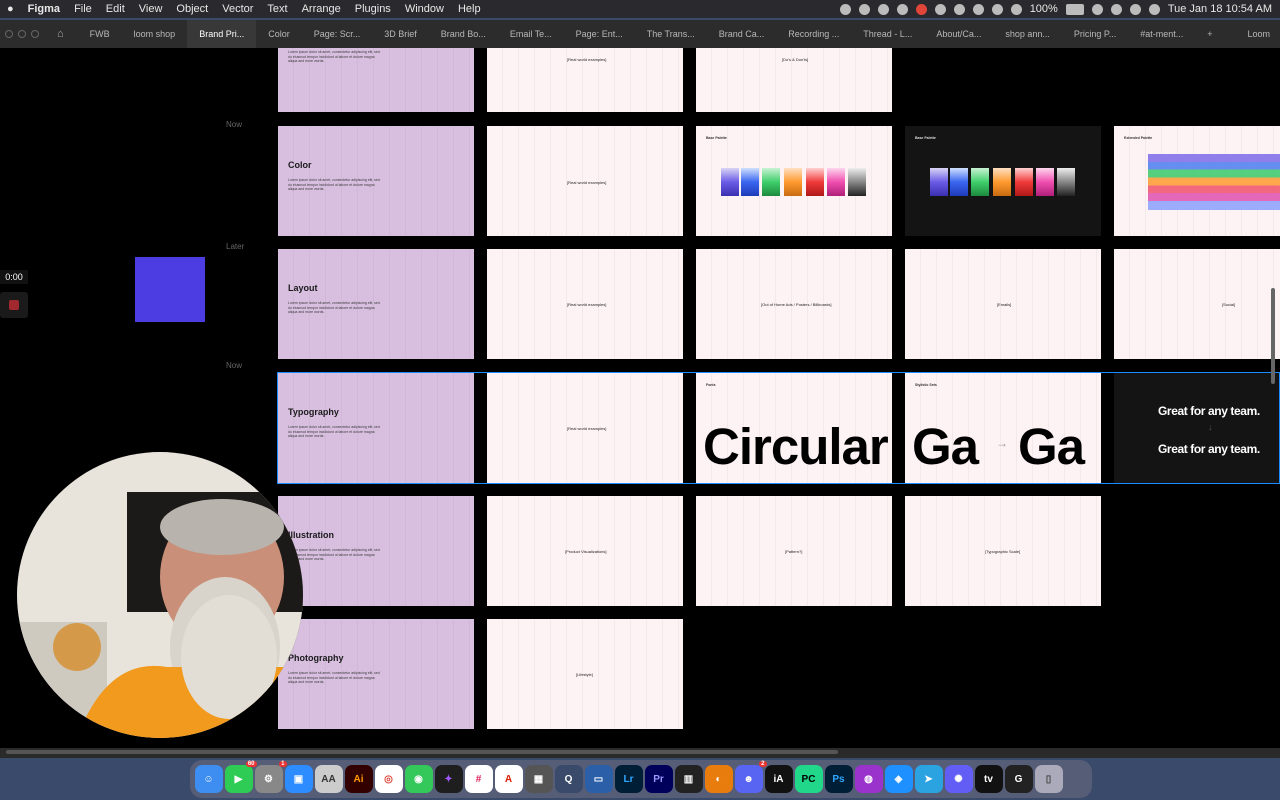  Describe the element at coordinates (10, 9) in the screenshot. I see `apple-icon: ●` at that location.